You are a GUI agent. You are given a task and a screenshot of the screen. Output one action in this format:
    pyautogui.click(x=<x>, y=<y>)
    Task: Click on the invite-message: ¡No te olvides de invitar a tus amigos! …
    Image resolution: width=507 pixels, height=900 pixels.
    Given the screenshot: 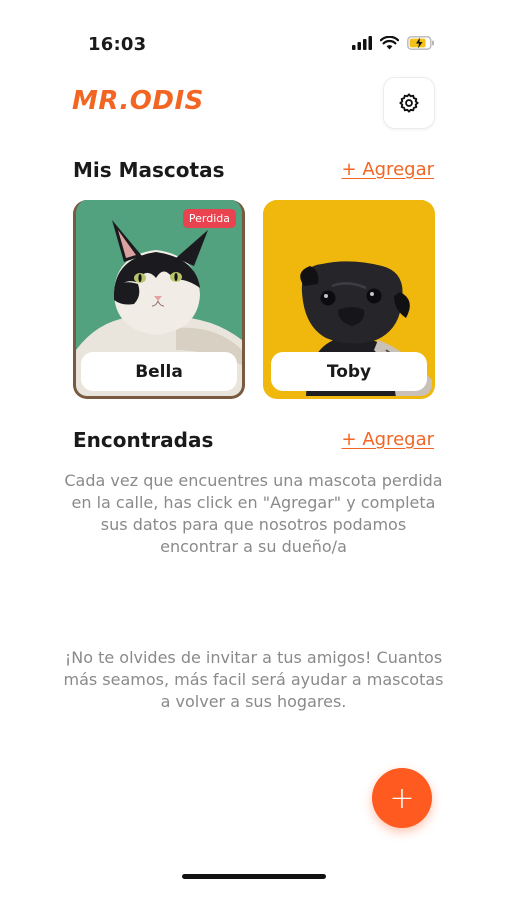 What is the action you would take?
    pyautogui.click(x=253, y=679)
    